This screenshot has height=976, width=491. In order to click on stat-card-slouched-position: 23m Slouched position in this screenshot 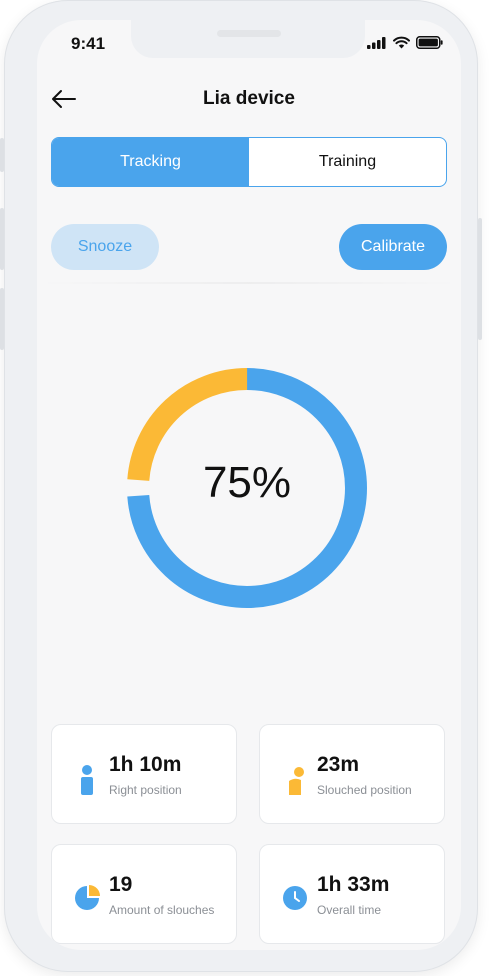, I will do `click(352, 774)`.